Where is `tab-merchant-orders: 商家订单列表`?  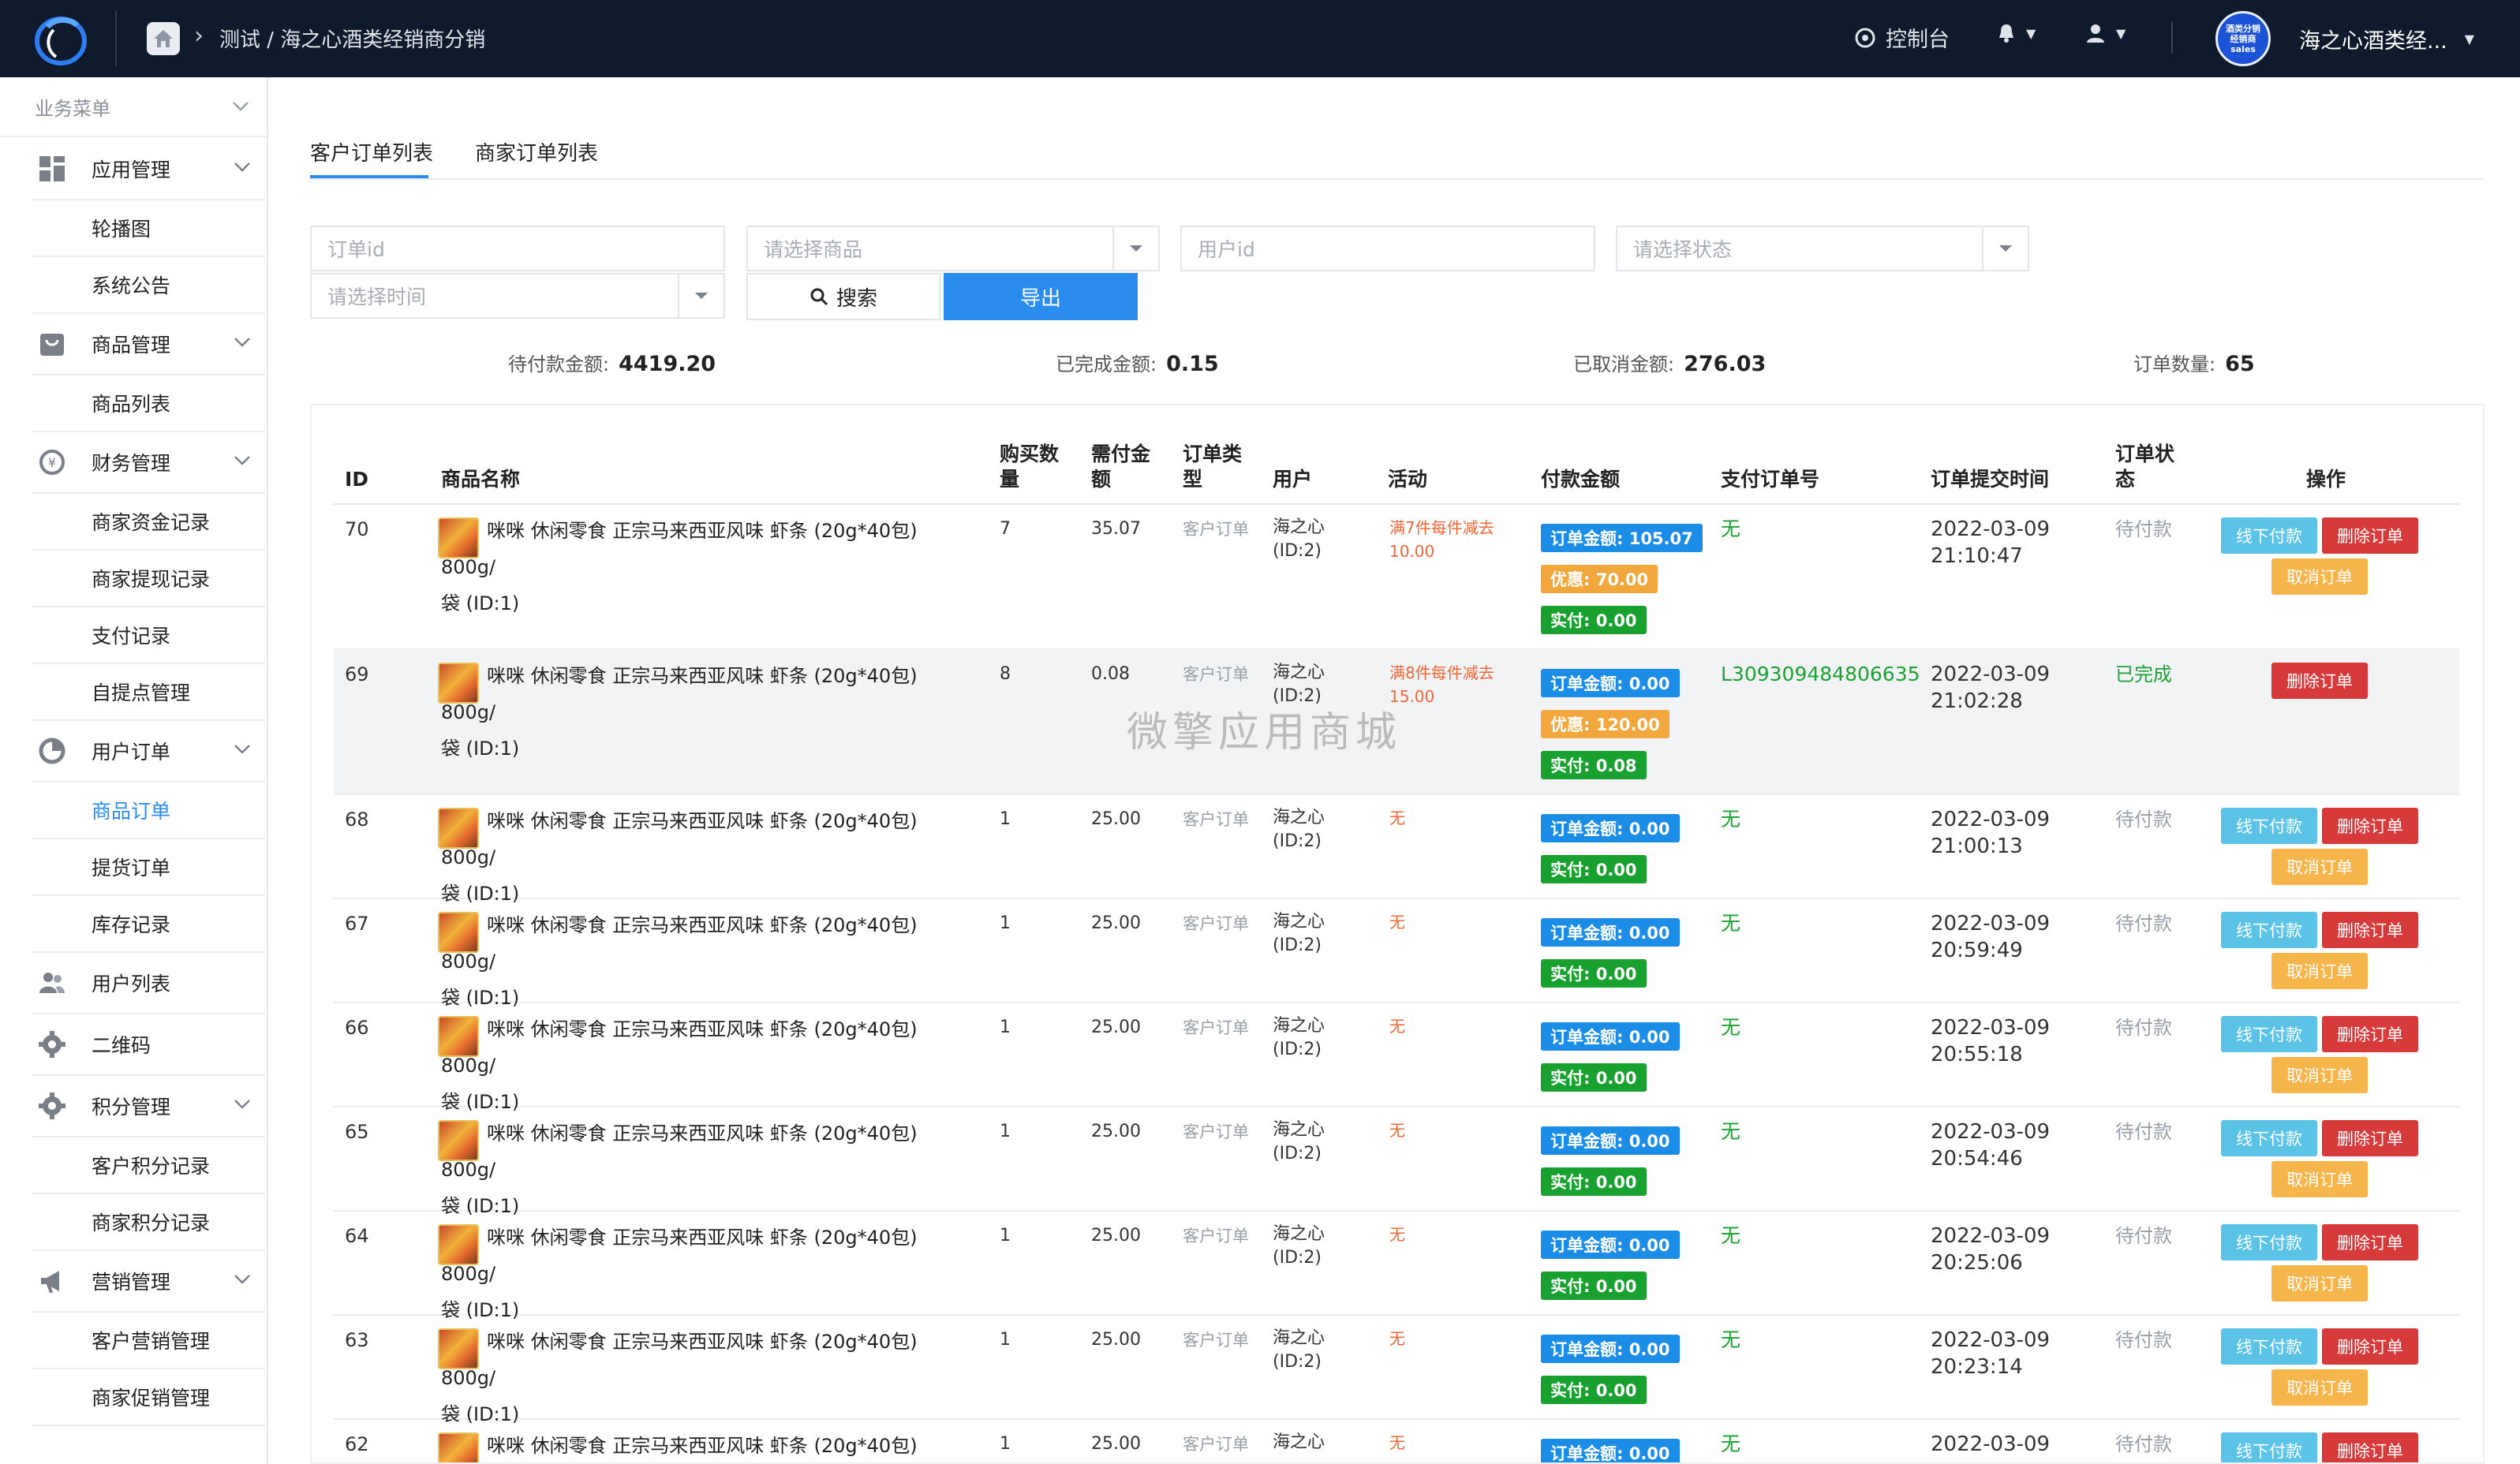 tab-merchant-orders: 商家订单列表 is located at coordinates (536, 152).